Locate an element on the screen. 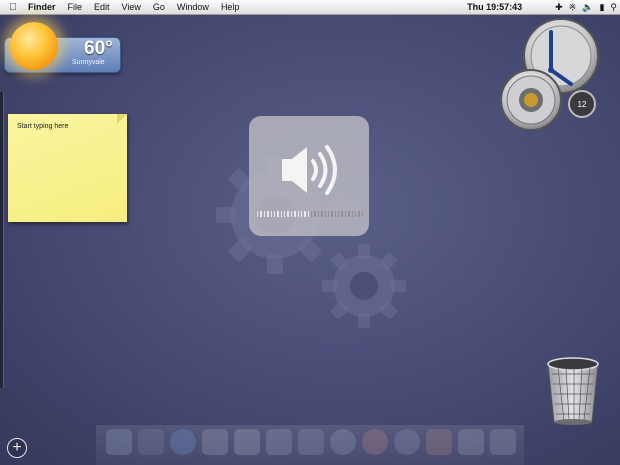 This screenshot has width=620, height=465. menu-file: File is located at coordinates (75, 7).